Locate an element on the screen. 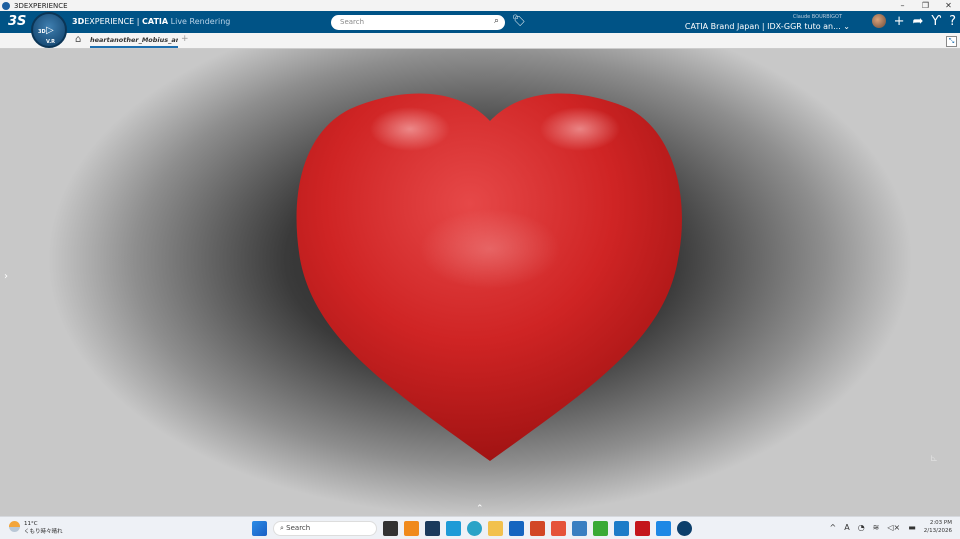 The image size is (960, 539). clock-app-icon: ◔ is located at coordinates (861, 527).